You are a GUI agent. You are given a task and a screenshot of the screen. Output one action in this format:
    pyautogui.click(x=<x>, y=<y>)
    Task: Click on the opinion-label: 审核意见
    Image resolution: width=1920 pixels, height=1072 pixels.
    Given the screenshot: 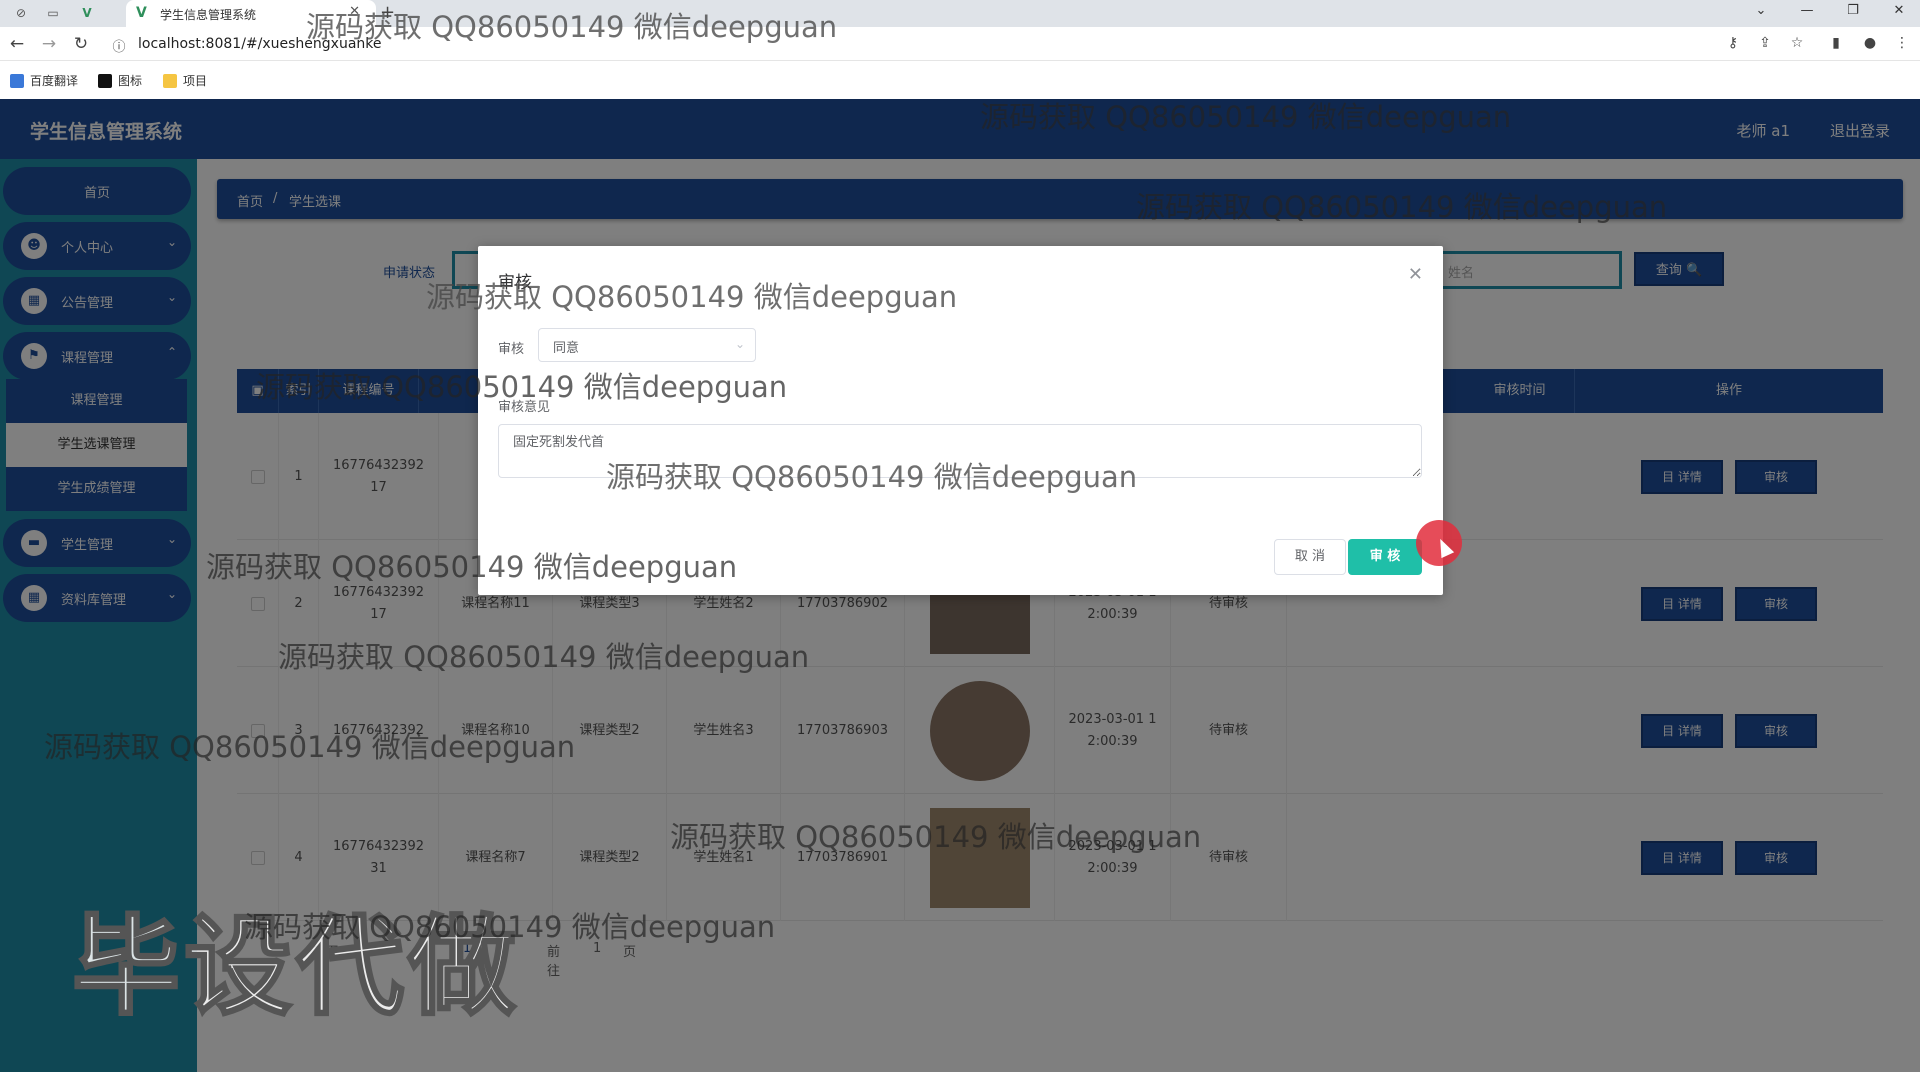 What is the action you would take?
    pyautogui.click(x=524, y=407)
    